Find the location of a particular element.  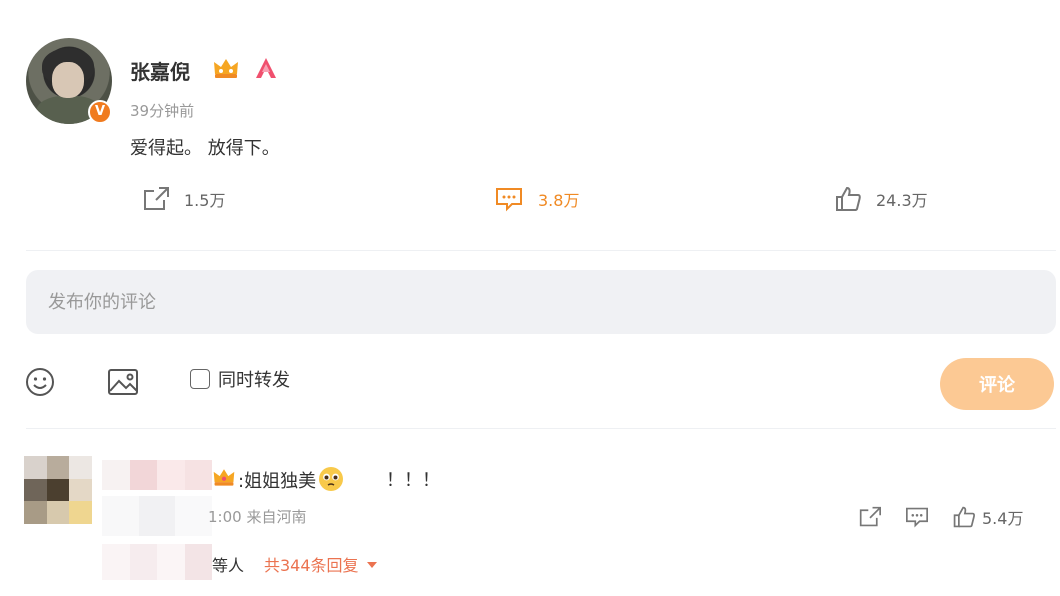

comment-input is located at coordinates (541, 302).